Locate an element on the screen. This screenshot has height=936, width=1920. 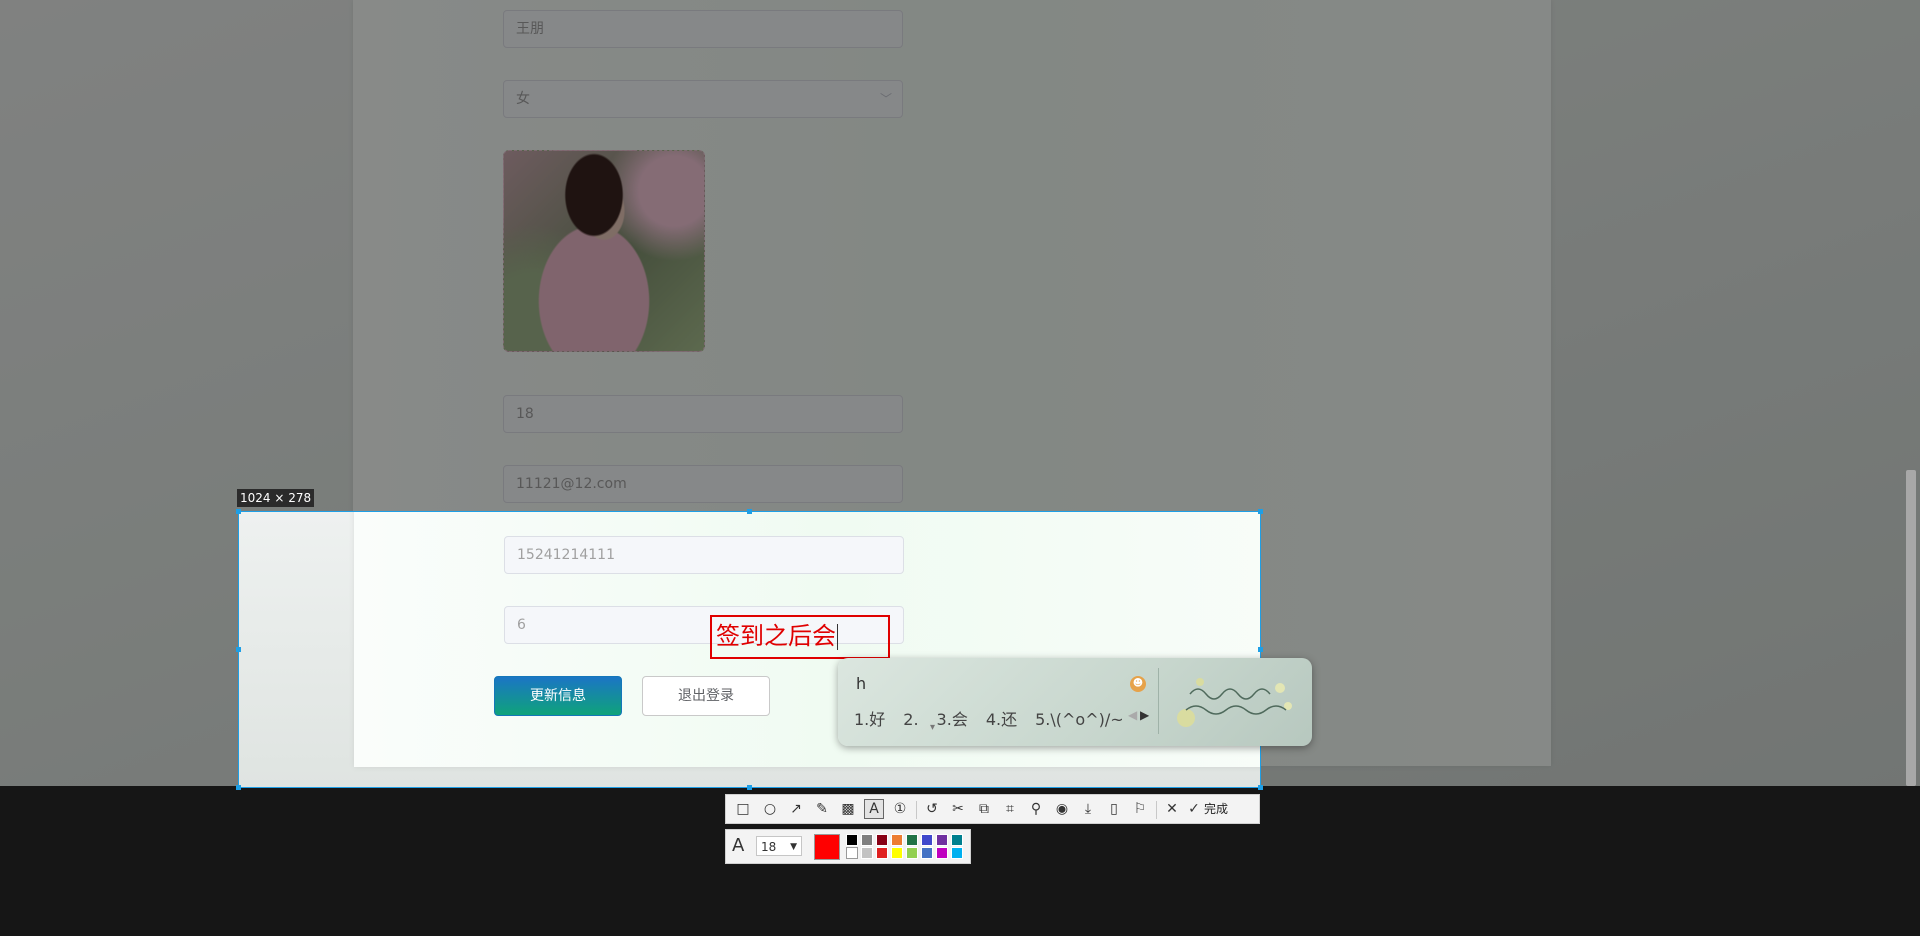
gender-value: 女 is located at coordinates (523, 99).